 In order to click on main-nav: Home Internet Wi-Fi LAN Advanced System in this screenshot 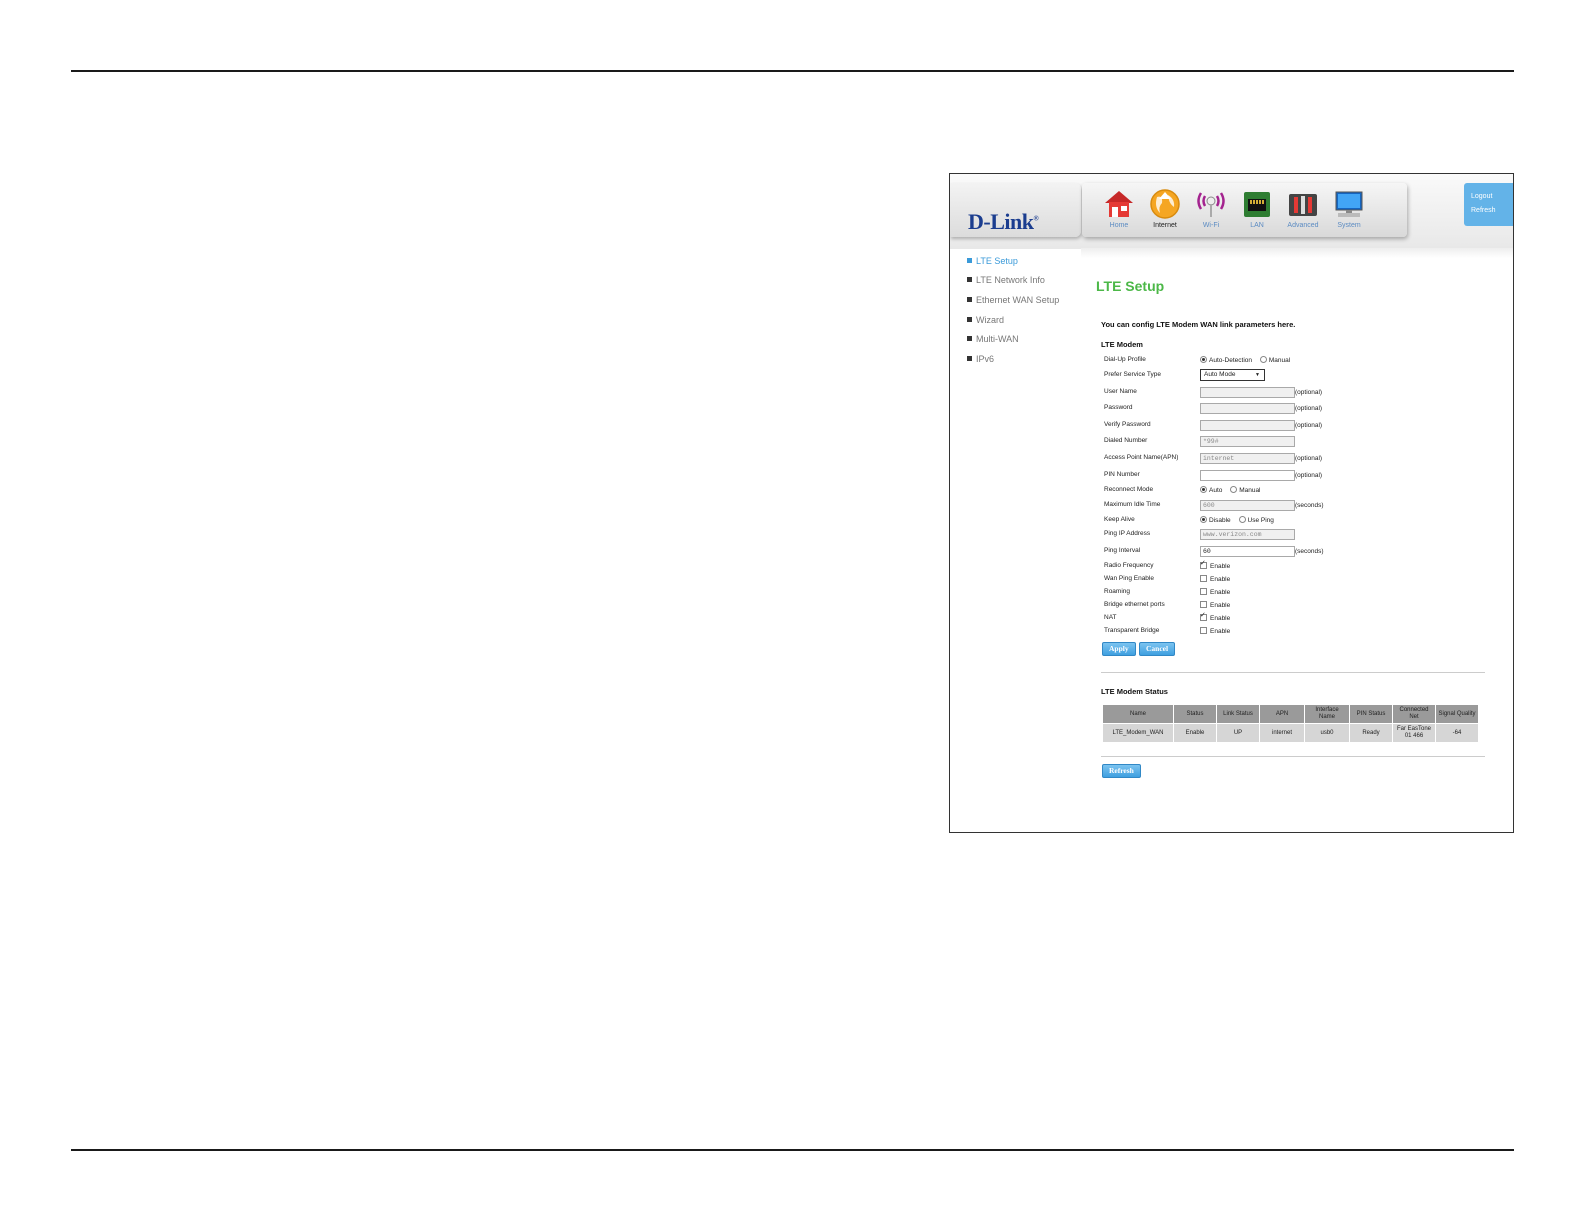, I will do `click(1244, 210)`.